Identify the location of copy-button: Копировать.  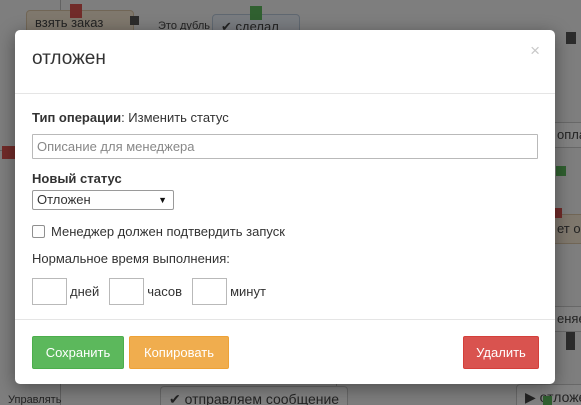
(179, 352).